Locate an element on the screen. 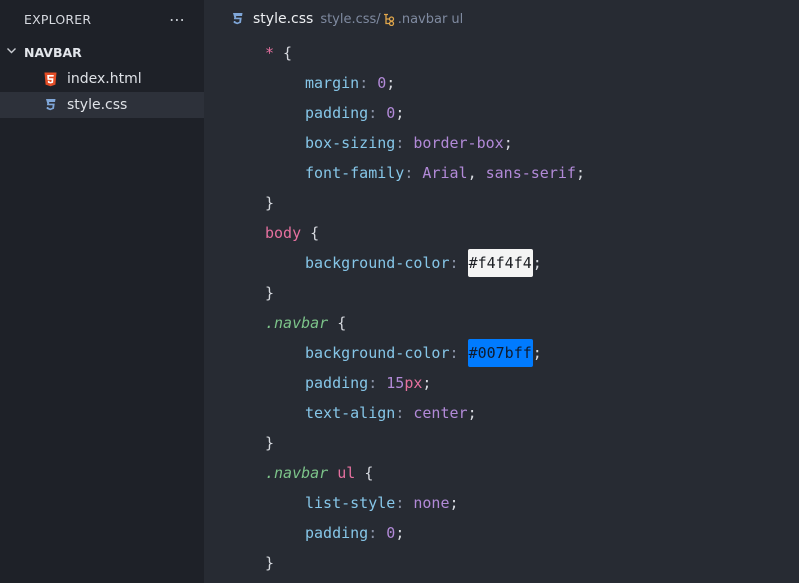  property: text-align is located at coordinates (350, 413).